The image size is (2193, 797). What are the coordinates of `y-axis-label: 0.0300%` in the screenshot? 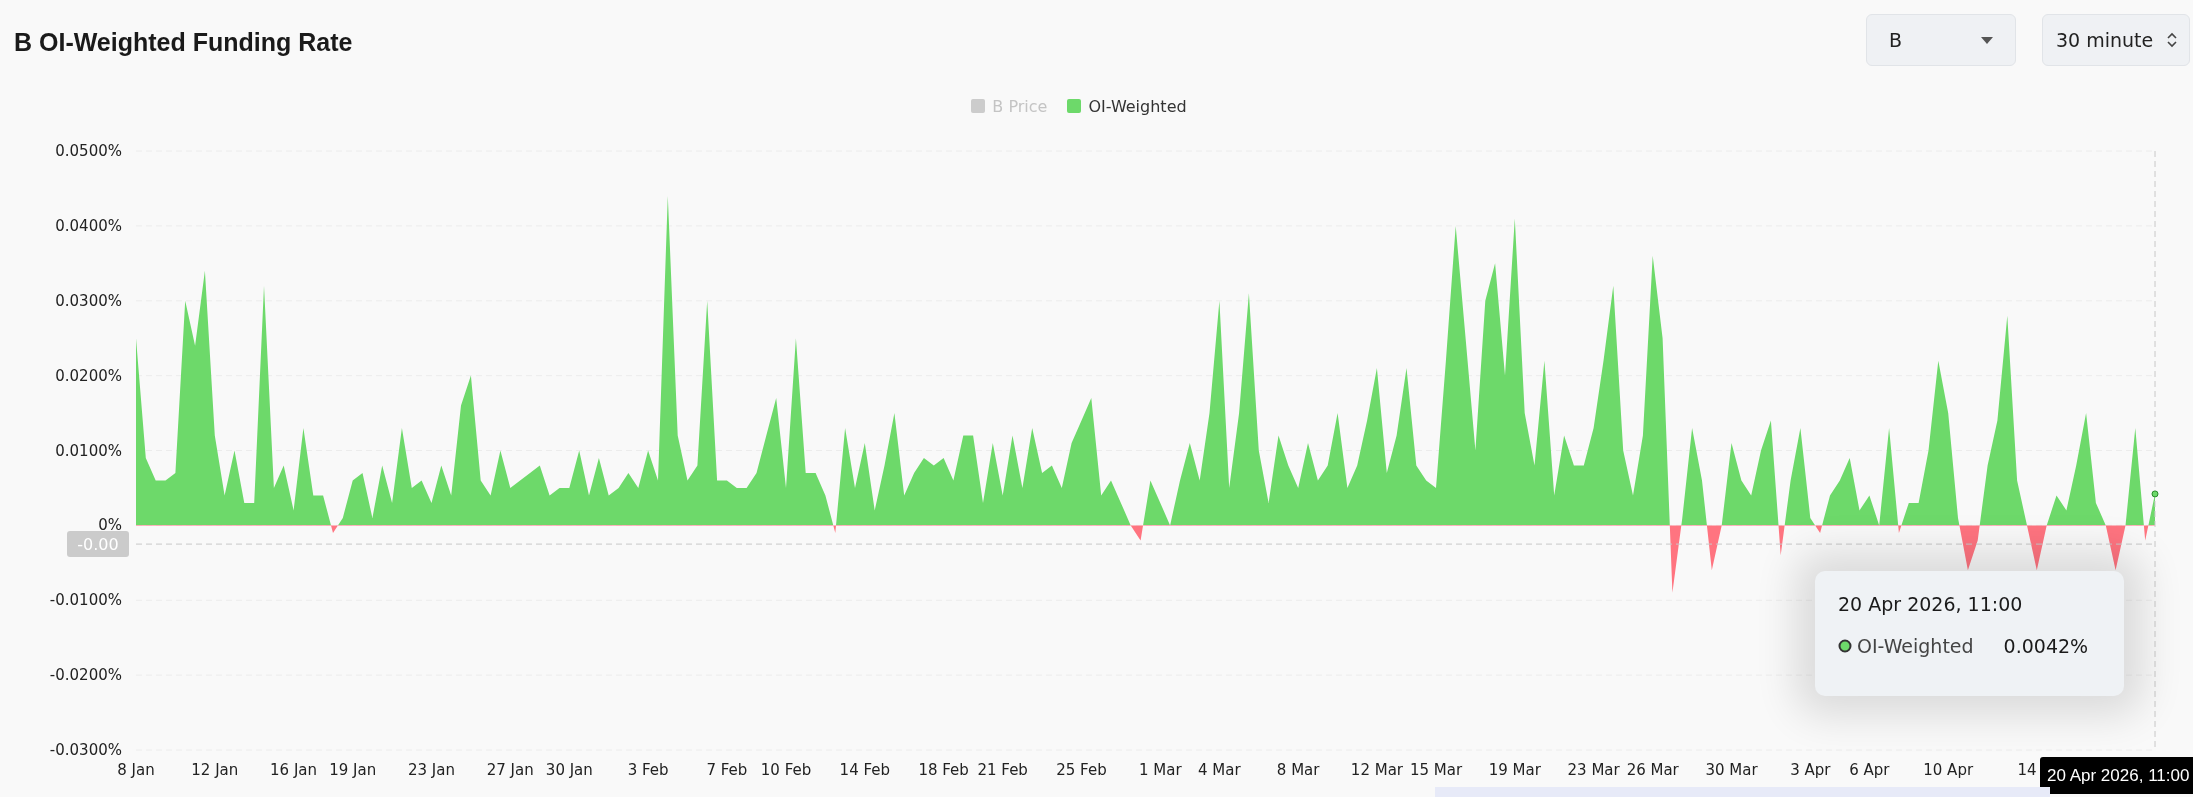 It's located at (88, 300).